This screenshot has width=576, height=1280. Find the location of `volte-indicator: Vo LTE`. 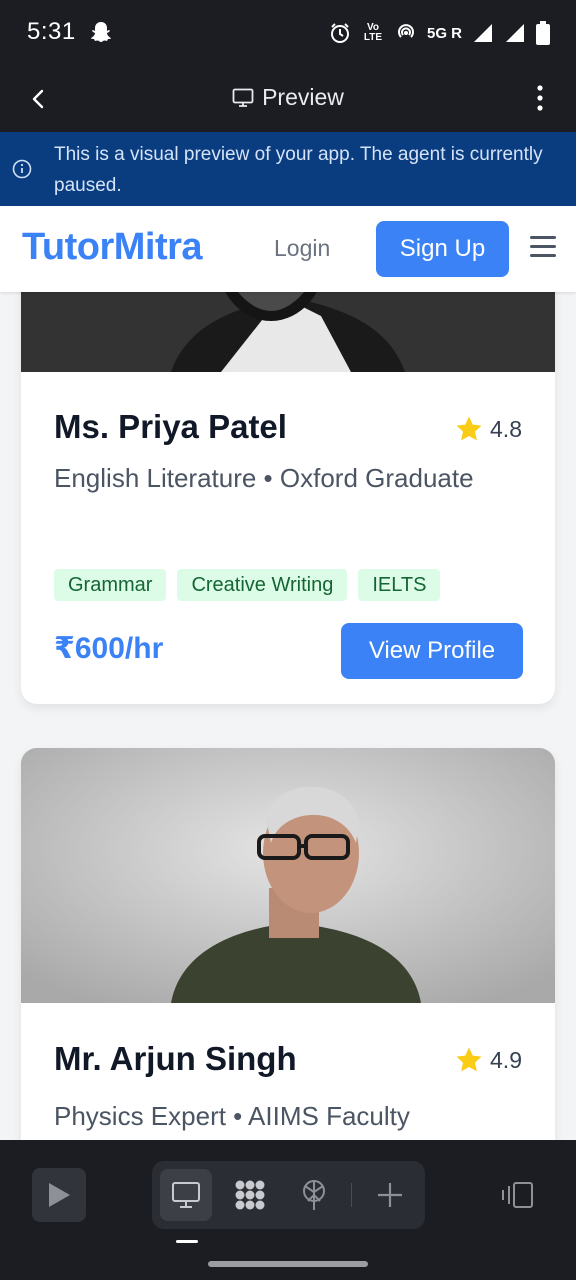

volte-indicator: Vo LTE is located at coordinates (373, 32).